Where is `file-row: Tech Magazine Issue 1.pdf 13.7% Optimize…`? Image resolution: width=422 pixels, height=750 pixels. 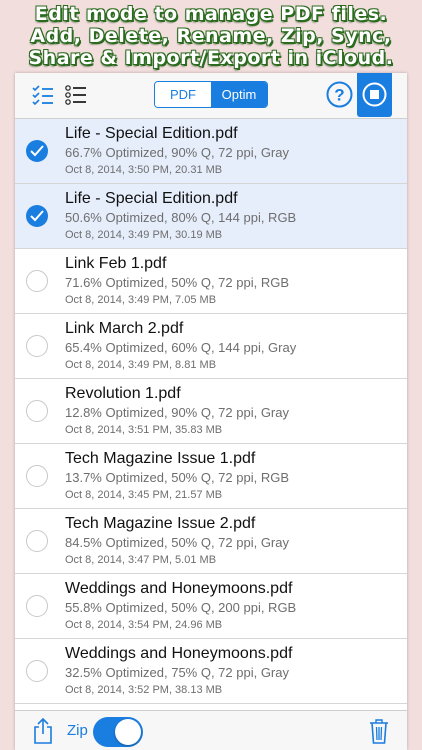 file-row: Tech Magazine Issue 1.pdf 13.7% Optimize… is located at coordinates (211, 476).